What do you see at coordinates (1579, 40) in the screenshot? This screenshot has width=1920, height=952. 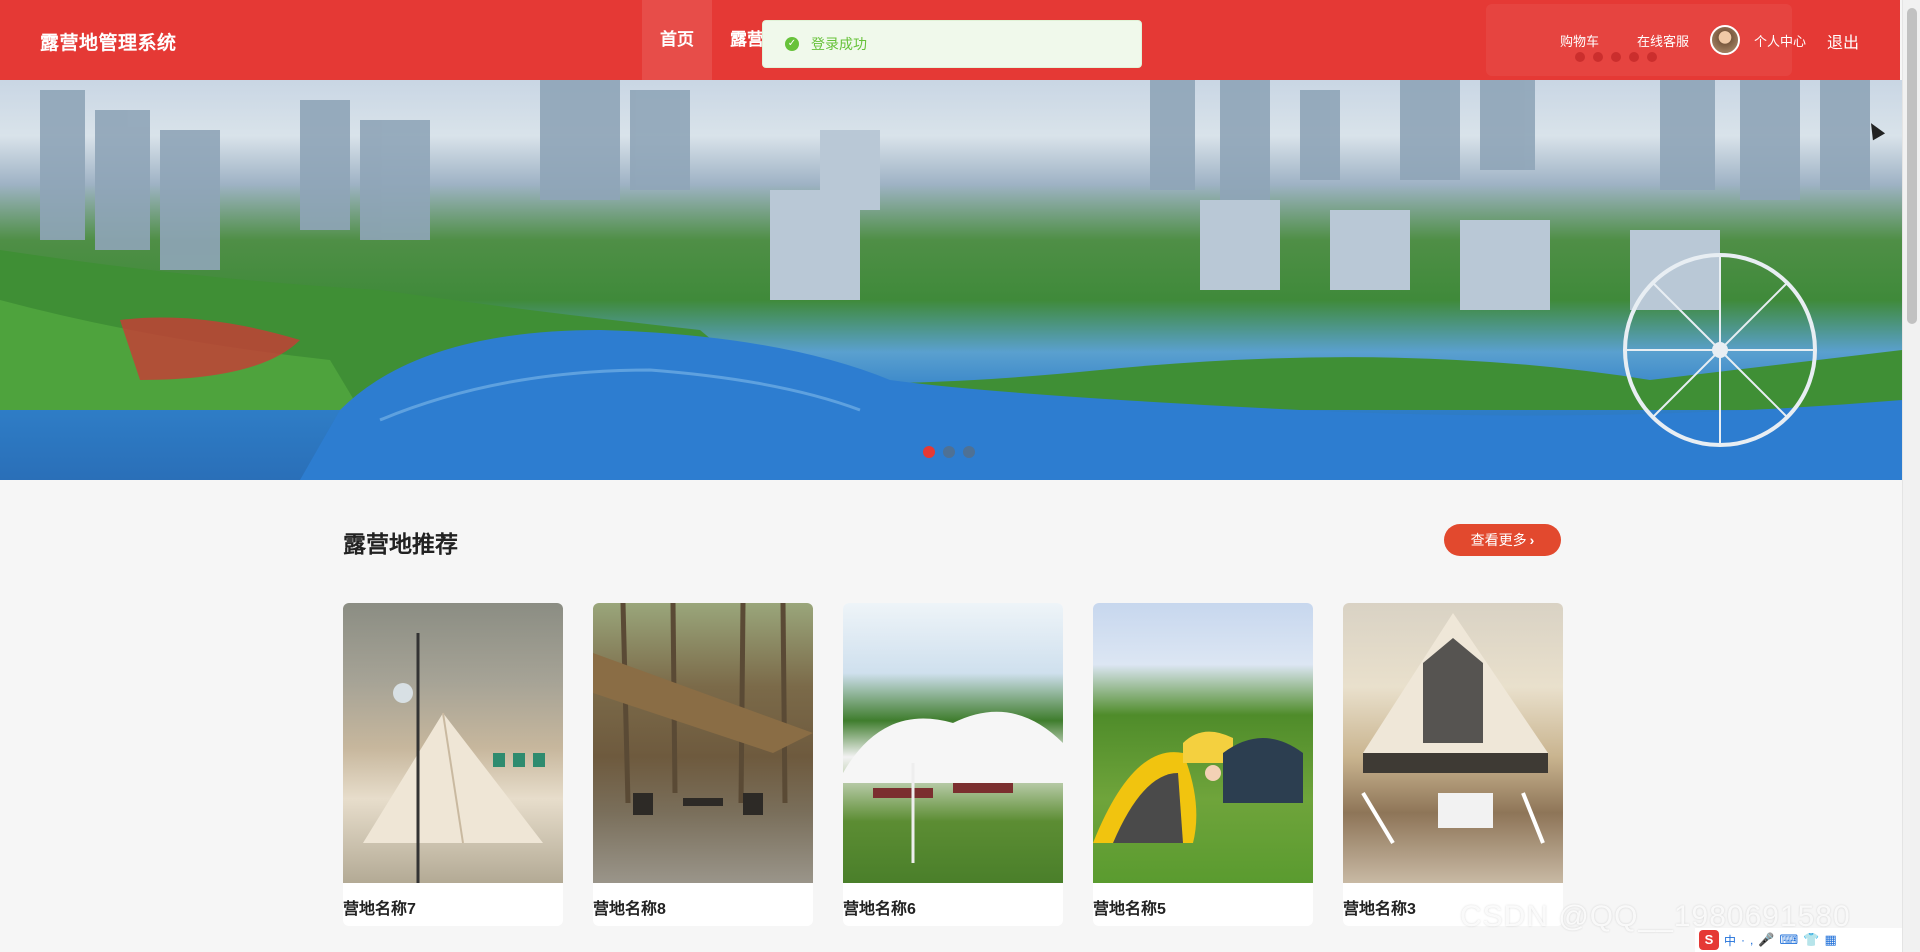 I see `cart-link: 购物车` at bounding box center [1579, 40].